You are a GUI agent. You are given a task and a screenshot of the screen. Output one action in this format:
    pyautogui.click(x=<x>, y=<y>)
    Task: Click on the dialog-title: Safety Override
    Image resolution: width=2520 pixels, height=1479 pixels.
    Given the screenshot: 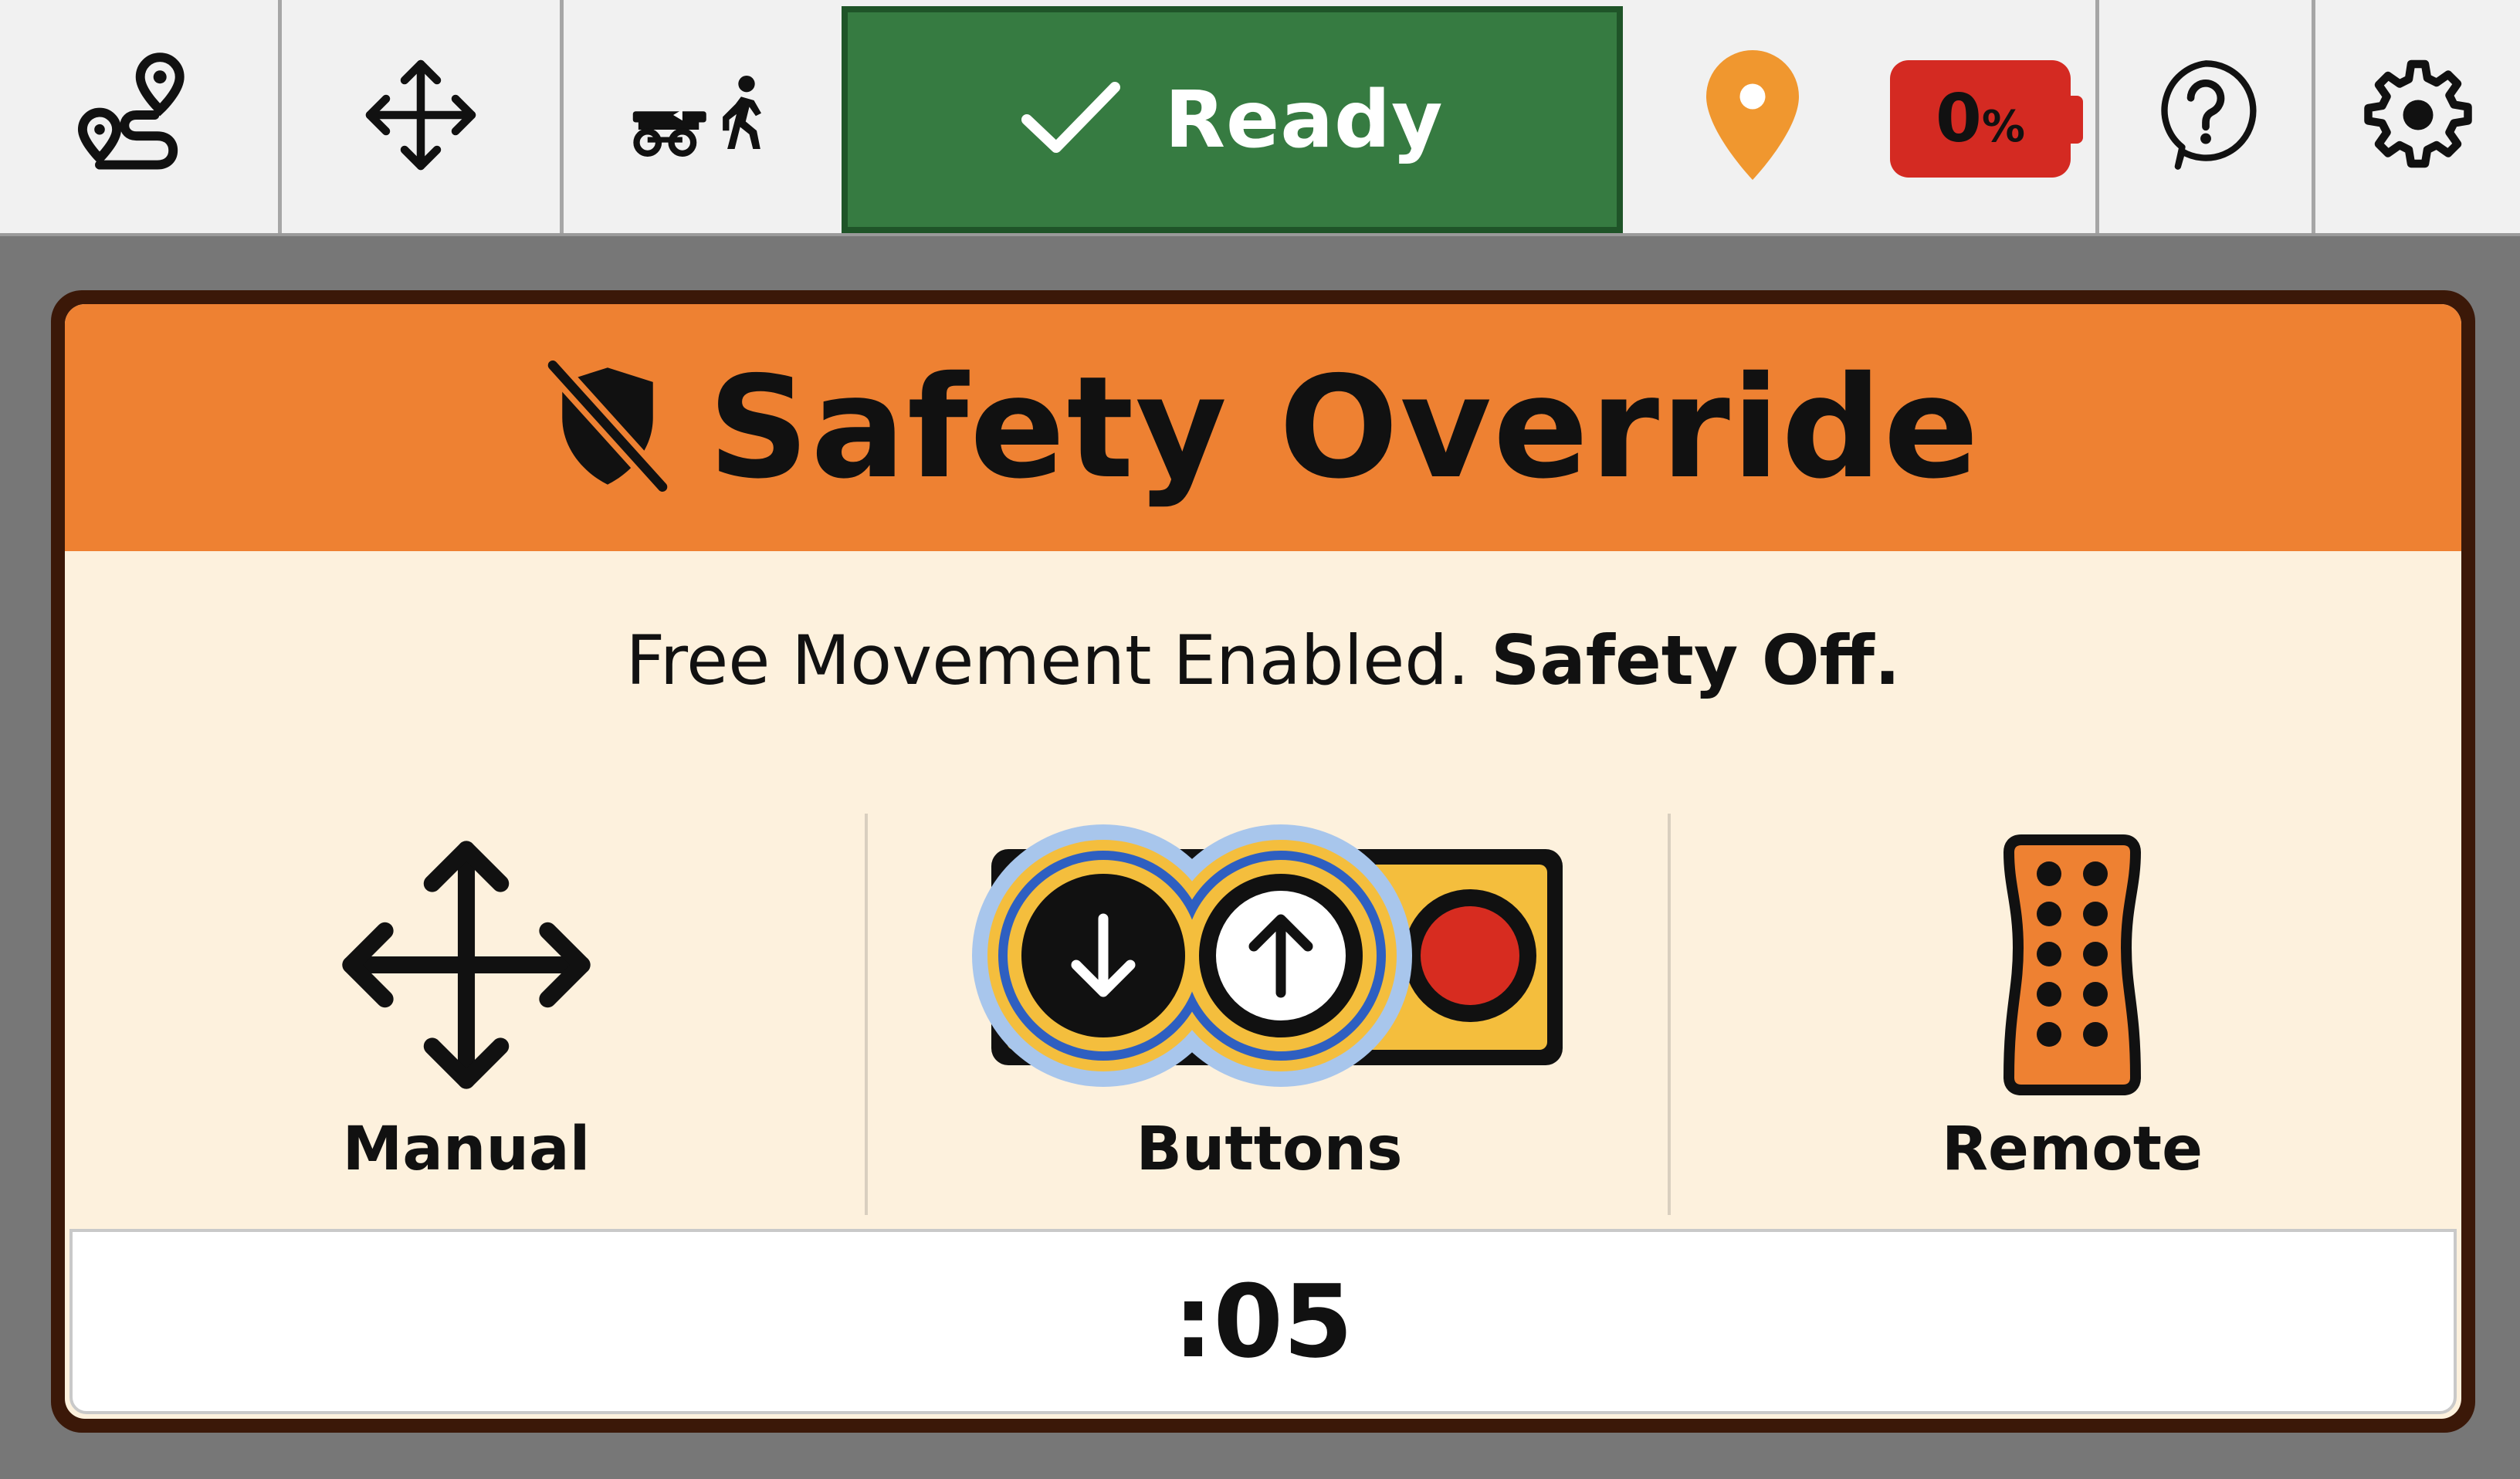 What is the action you would take?
    pyautogui.click(x=1344, y=427)
    